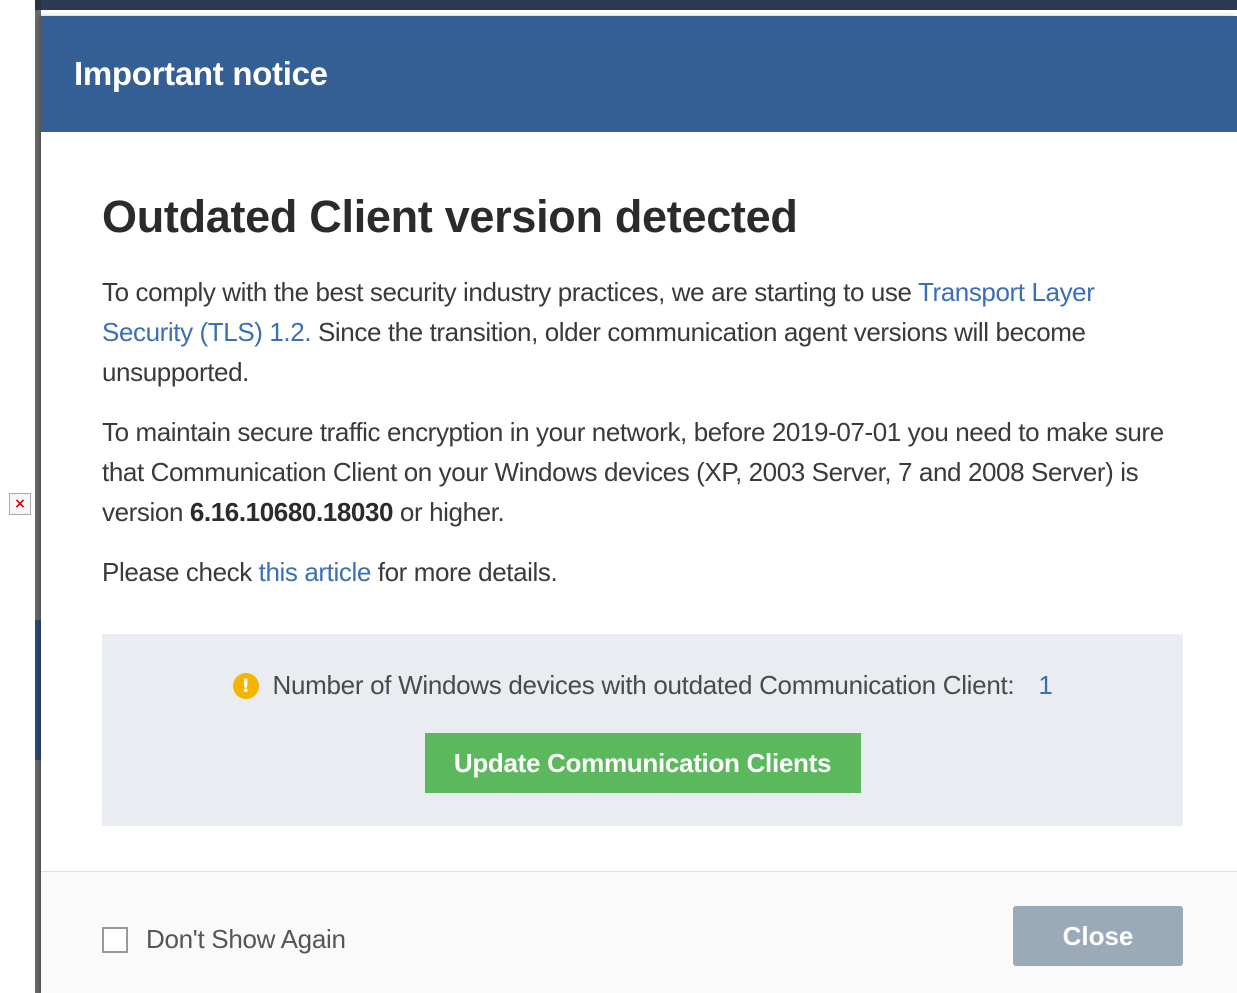 This screenshot has height=993, width=1237. What do you see at coordinates (636, 5) in the screenshot?
I see `background-app-topbar` at bounding box center [636, 5].